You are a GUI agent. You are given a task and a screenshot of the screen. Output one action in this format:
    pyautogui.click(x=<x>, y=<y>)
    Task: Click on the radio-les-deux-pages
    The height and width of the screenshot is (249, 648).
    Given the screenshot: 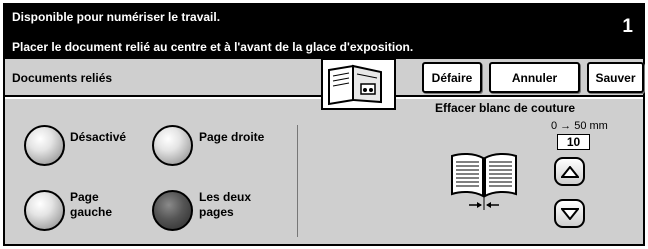 What is the action you would take?
    pyautogui.click(x=172, y=210)
    